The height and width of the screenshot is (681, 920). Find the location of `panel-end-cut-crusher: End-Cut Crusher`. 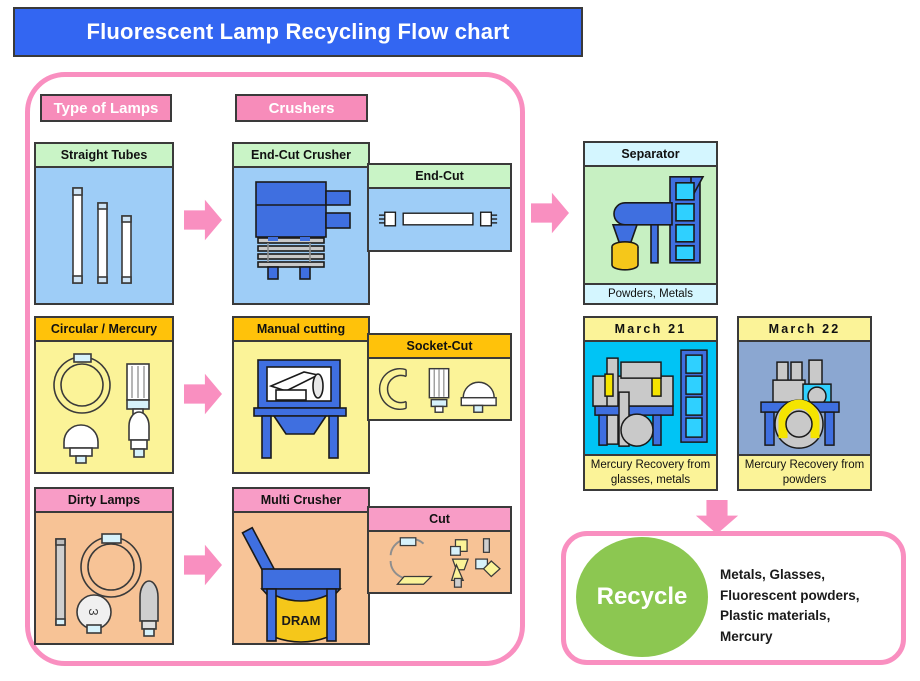

panel-end-cut-crusher: End-Cut Crusher is located at coordinates (301, 223).